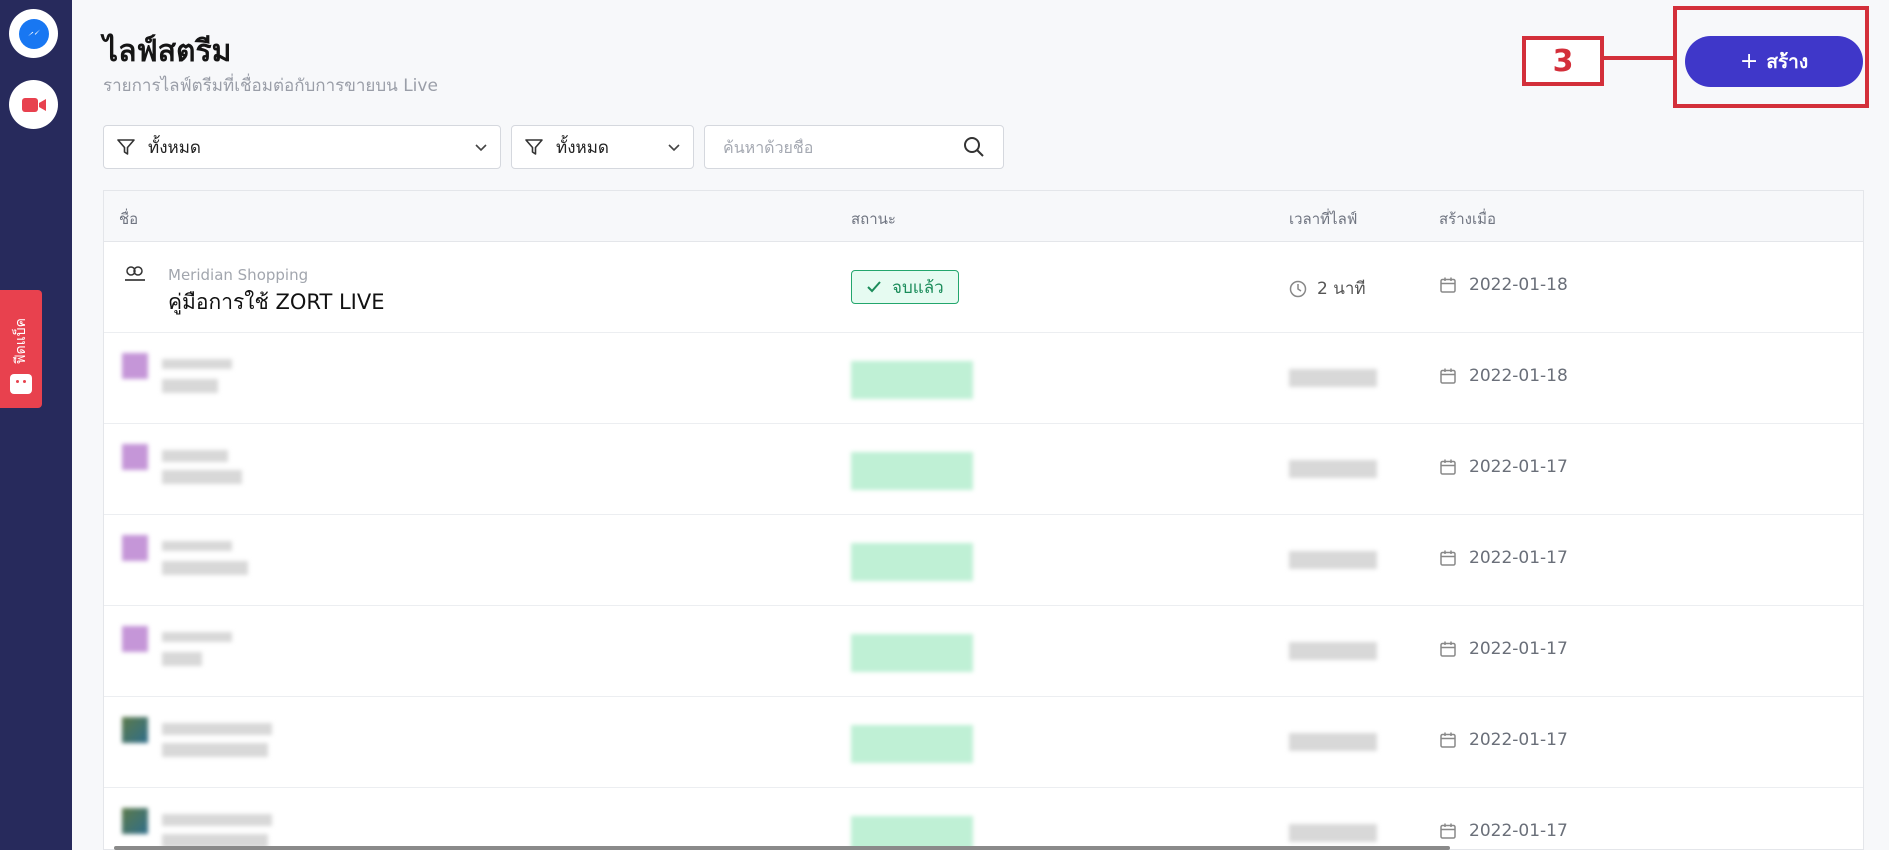 This screenshot has height=850, width=1889. Describe the element at coordinates (174, 147) in the screenshot. I see `status-filter-value: ทั้งหมด` at that location.